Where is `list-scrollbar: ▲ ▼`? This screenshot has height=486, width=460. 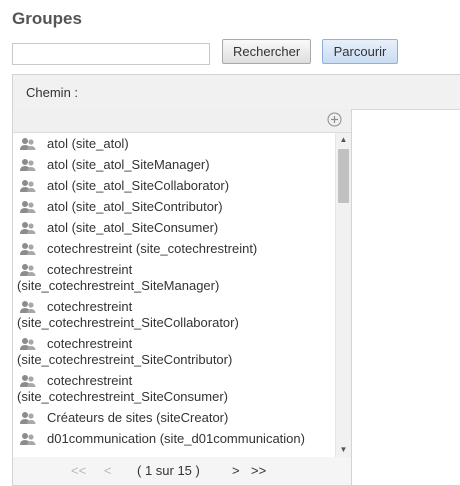
list-scrollbar: ▲ ▼ is located at coordinates (343, 295).